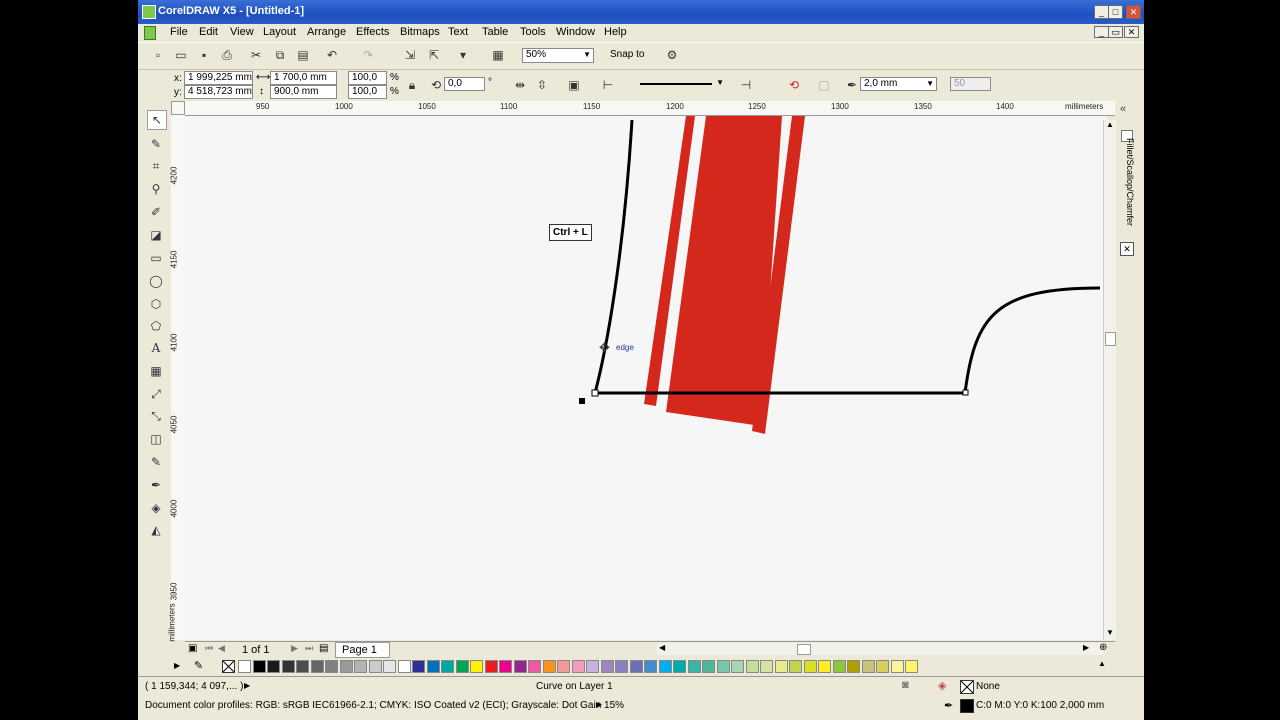 This screenshot has height=720, width=1280. What do you see at coordinates (970, 84) in the screenshot?
I see `curve-smoothness-field: 50` at bounding box center [970, 84].